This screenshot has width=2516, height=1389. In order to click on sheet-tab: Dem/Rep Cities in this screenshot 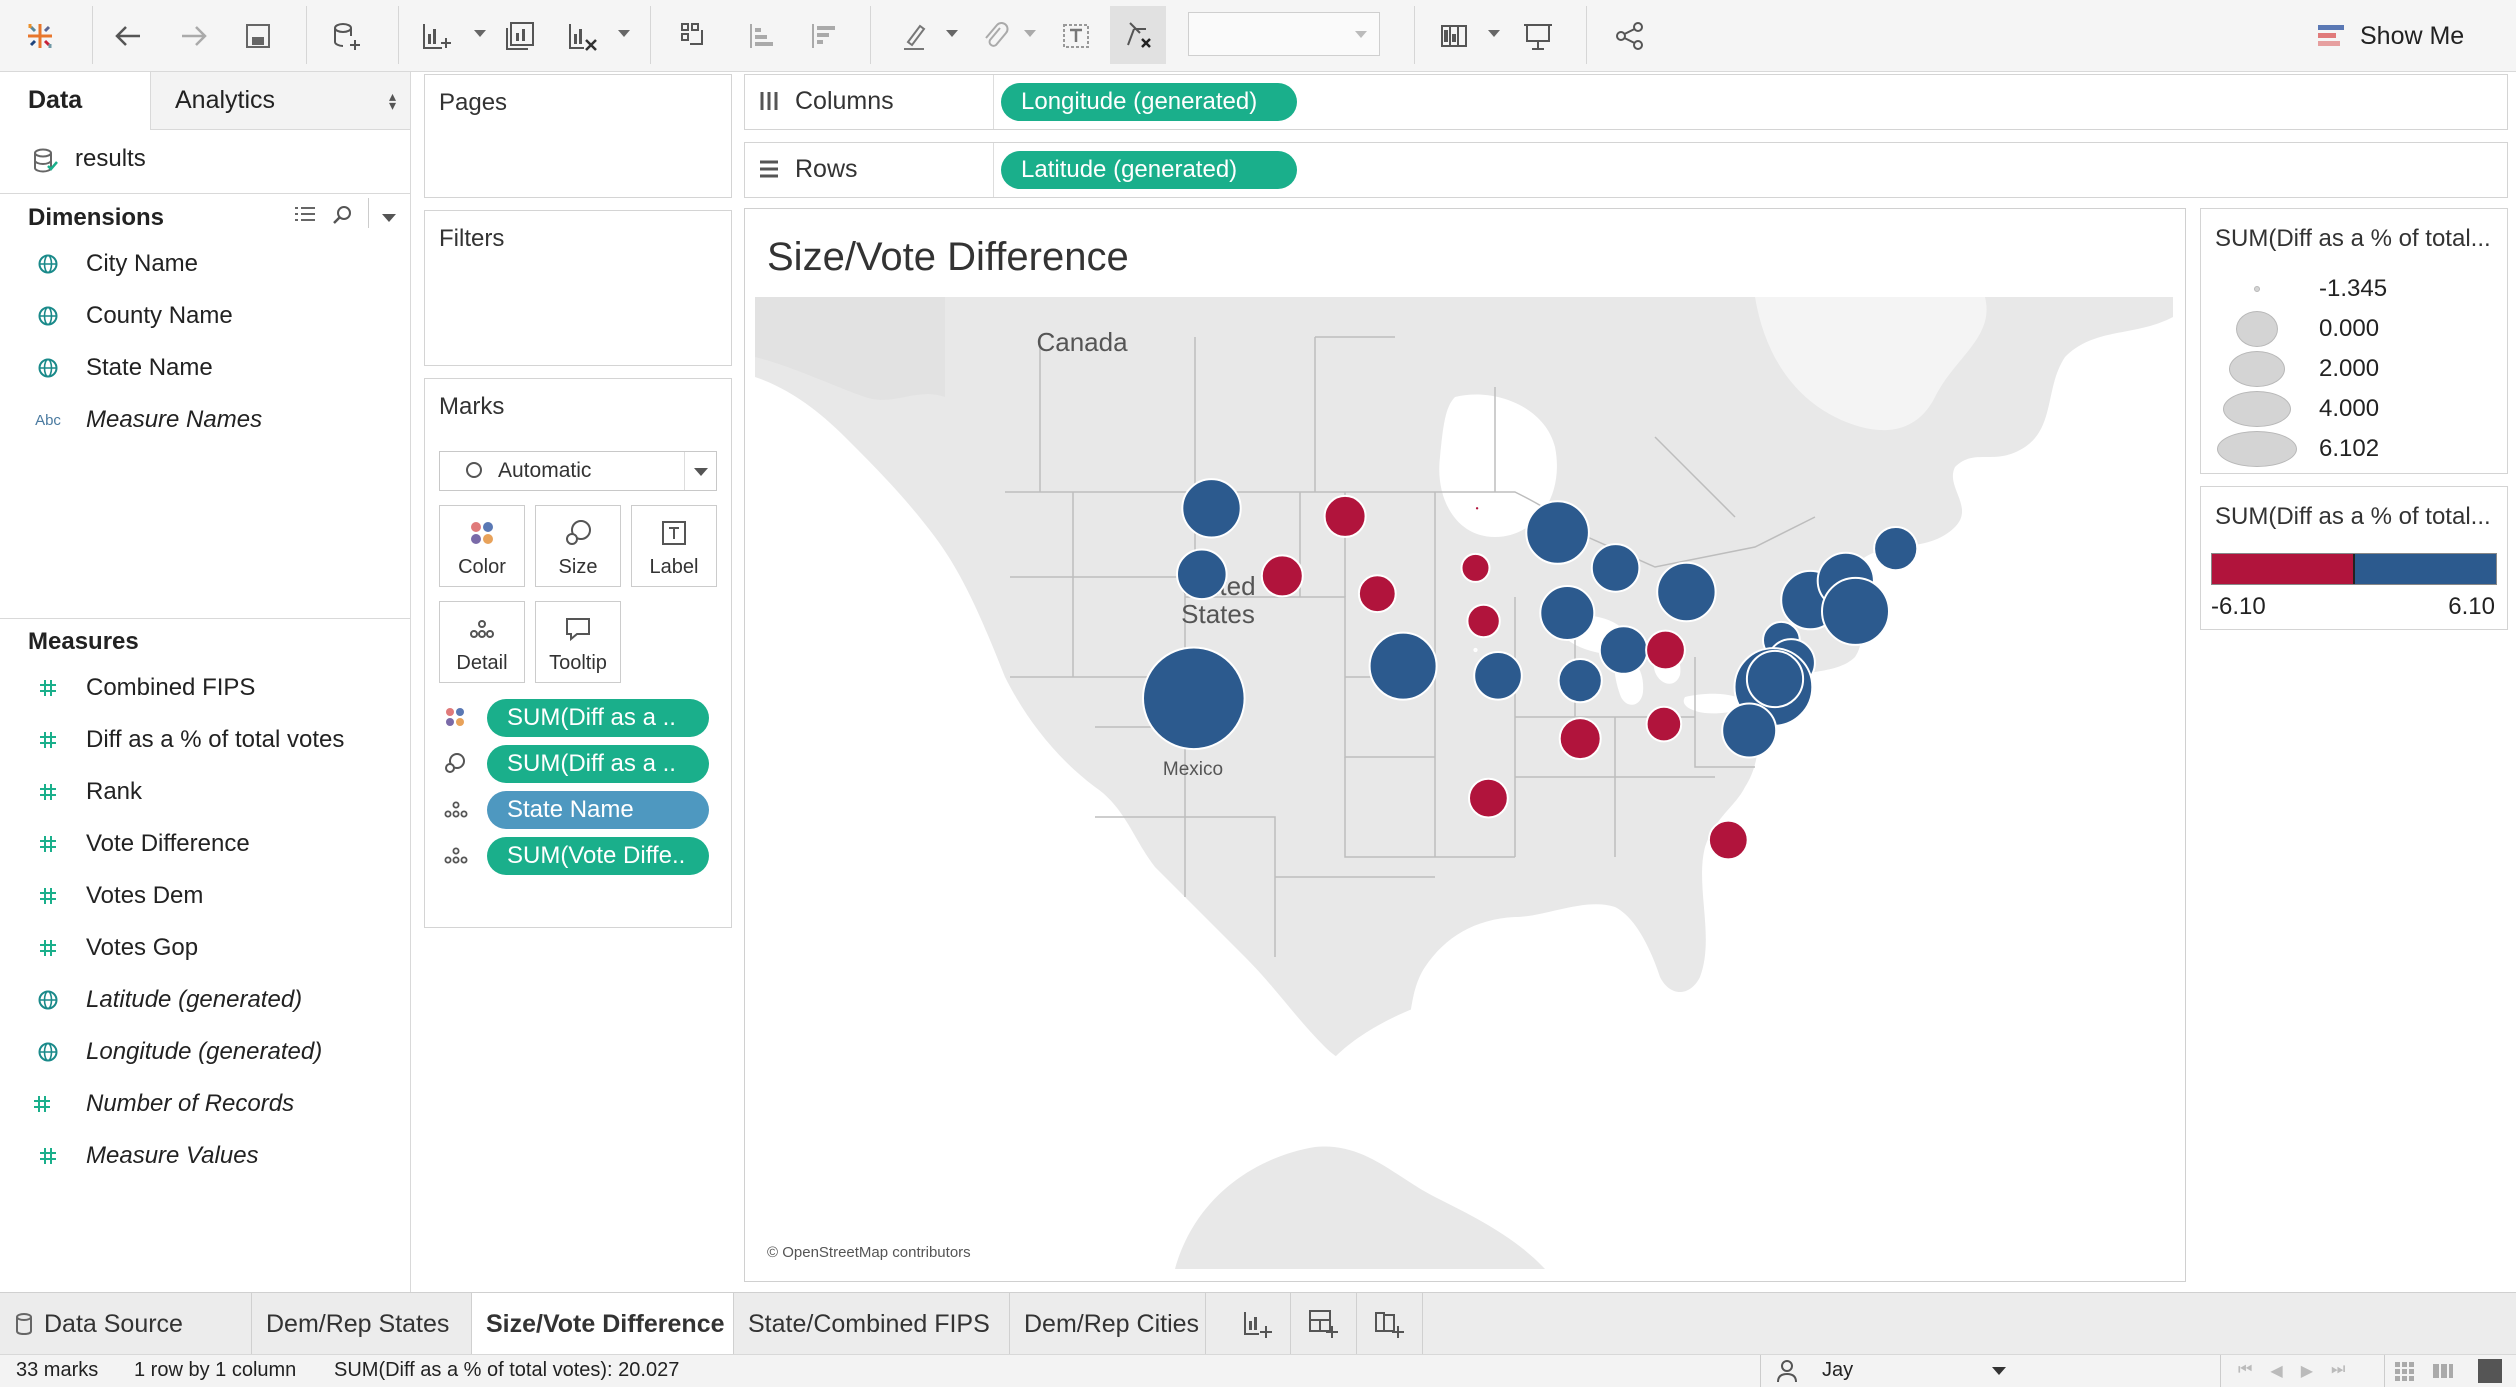, I will do `click(1108, 1324)`.